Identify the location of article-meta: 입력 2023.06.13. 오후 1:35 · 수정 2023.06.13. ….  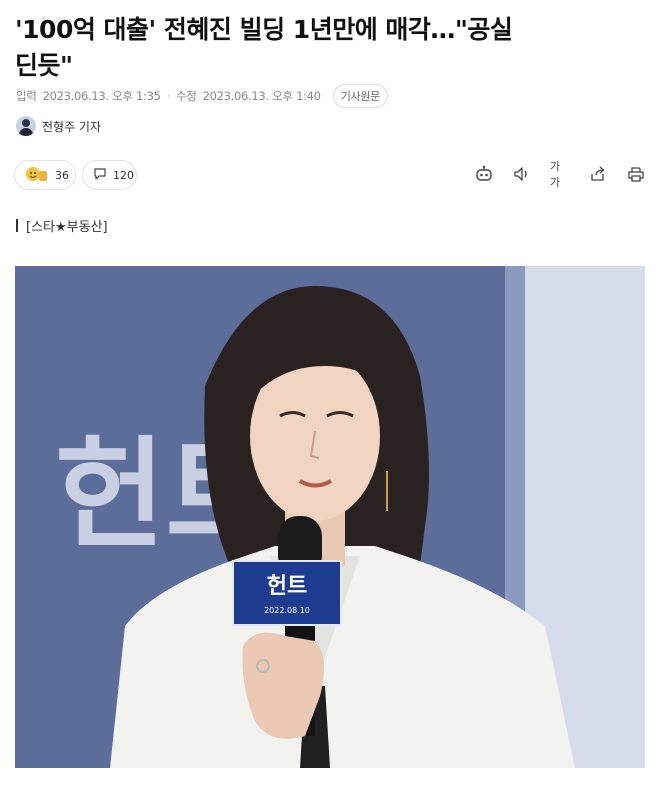
(202, 96).